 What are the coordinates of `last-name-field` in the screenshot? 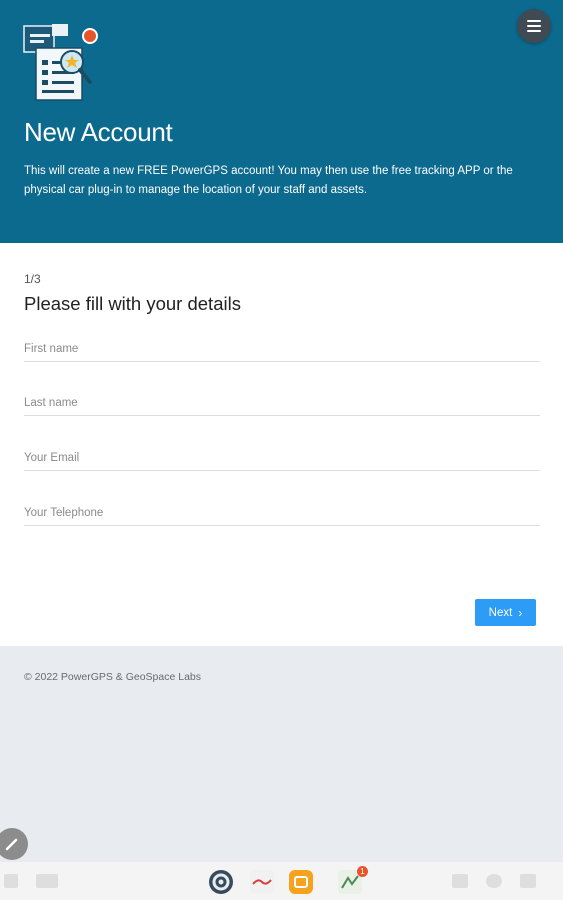 It's located at (282, 403).